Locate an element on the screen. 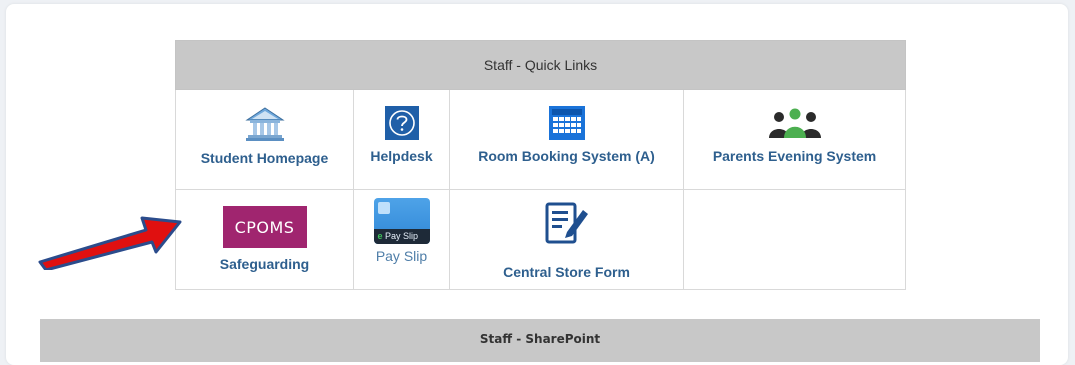  link-label: Room Booking System (A) is located at coordinates (566, 156).